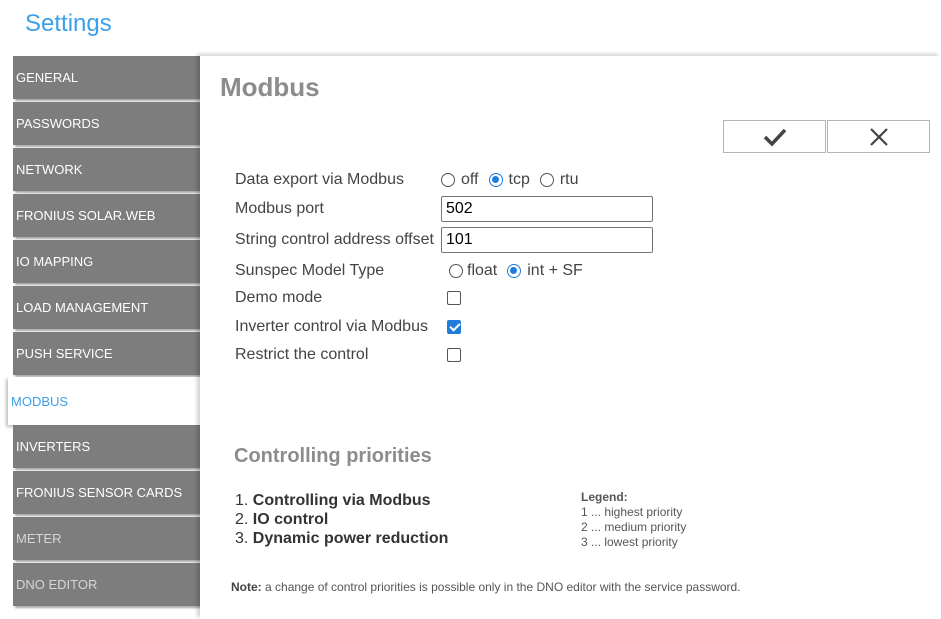 The image size is (941, 619). Describe the element at coordinates (412, 180) in the screenshot. I see `data-export-row: Data export via Modbus off tcp rtu` at that location.